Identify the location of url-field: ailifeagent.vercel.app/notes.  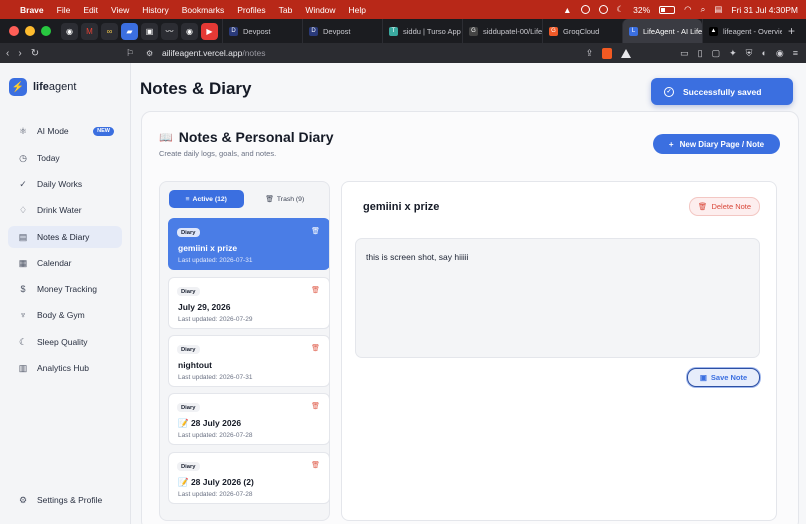
(214, 53).